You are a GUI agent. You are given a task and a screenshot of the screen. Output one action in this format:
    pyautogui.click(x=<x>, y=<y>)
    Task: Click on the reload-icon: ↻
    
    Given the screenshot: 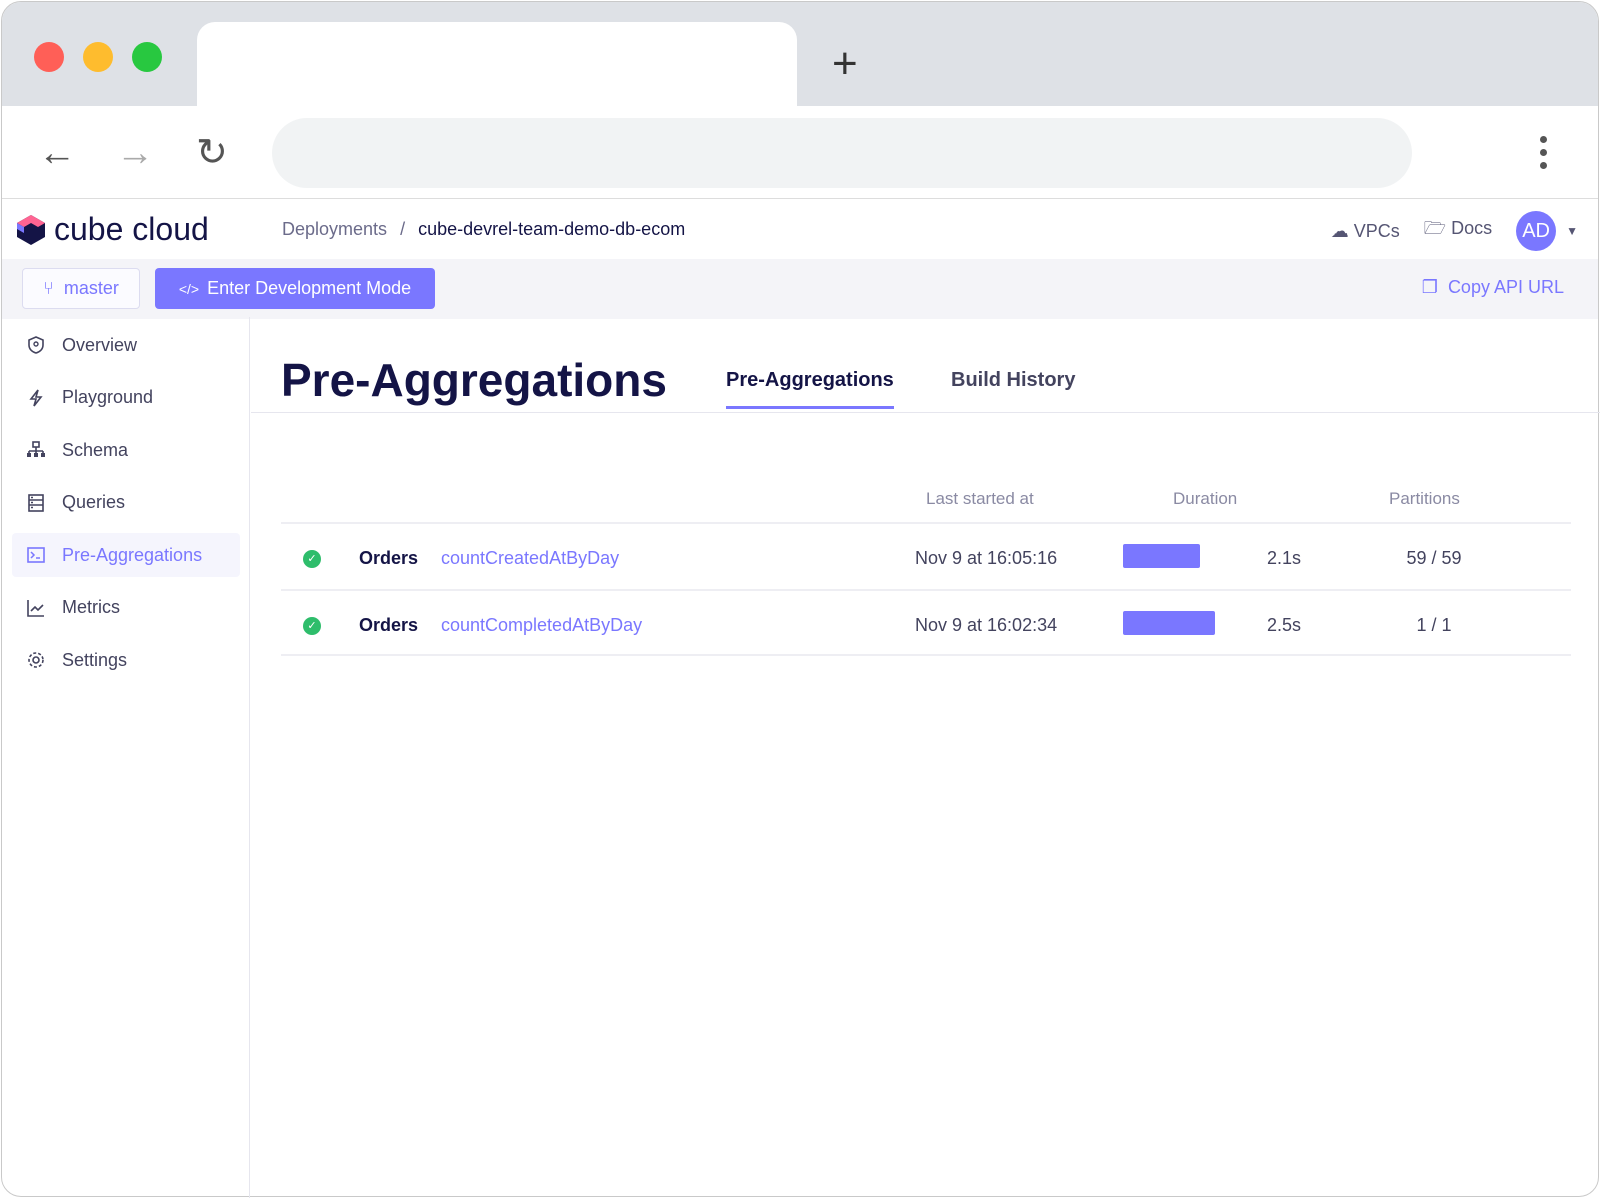 What is the action you would take?
    pyautogui.click(x=212, y=153)
    